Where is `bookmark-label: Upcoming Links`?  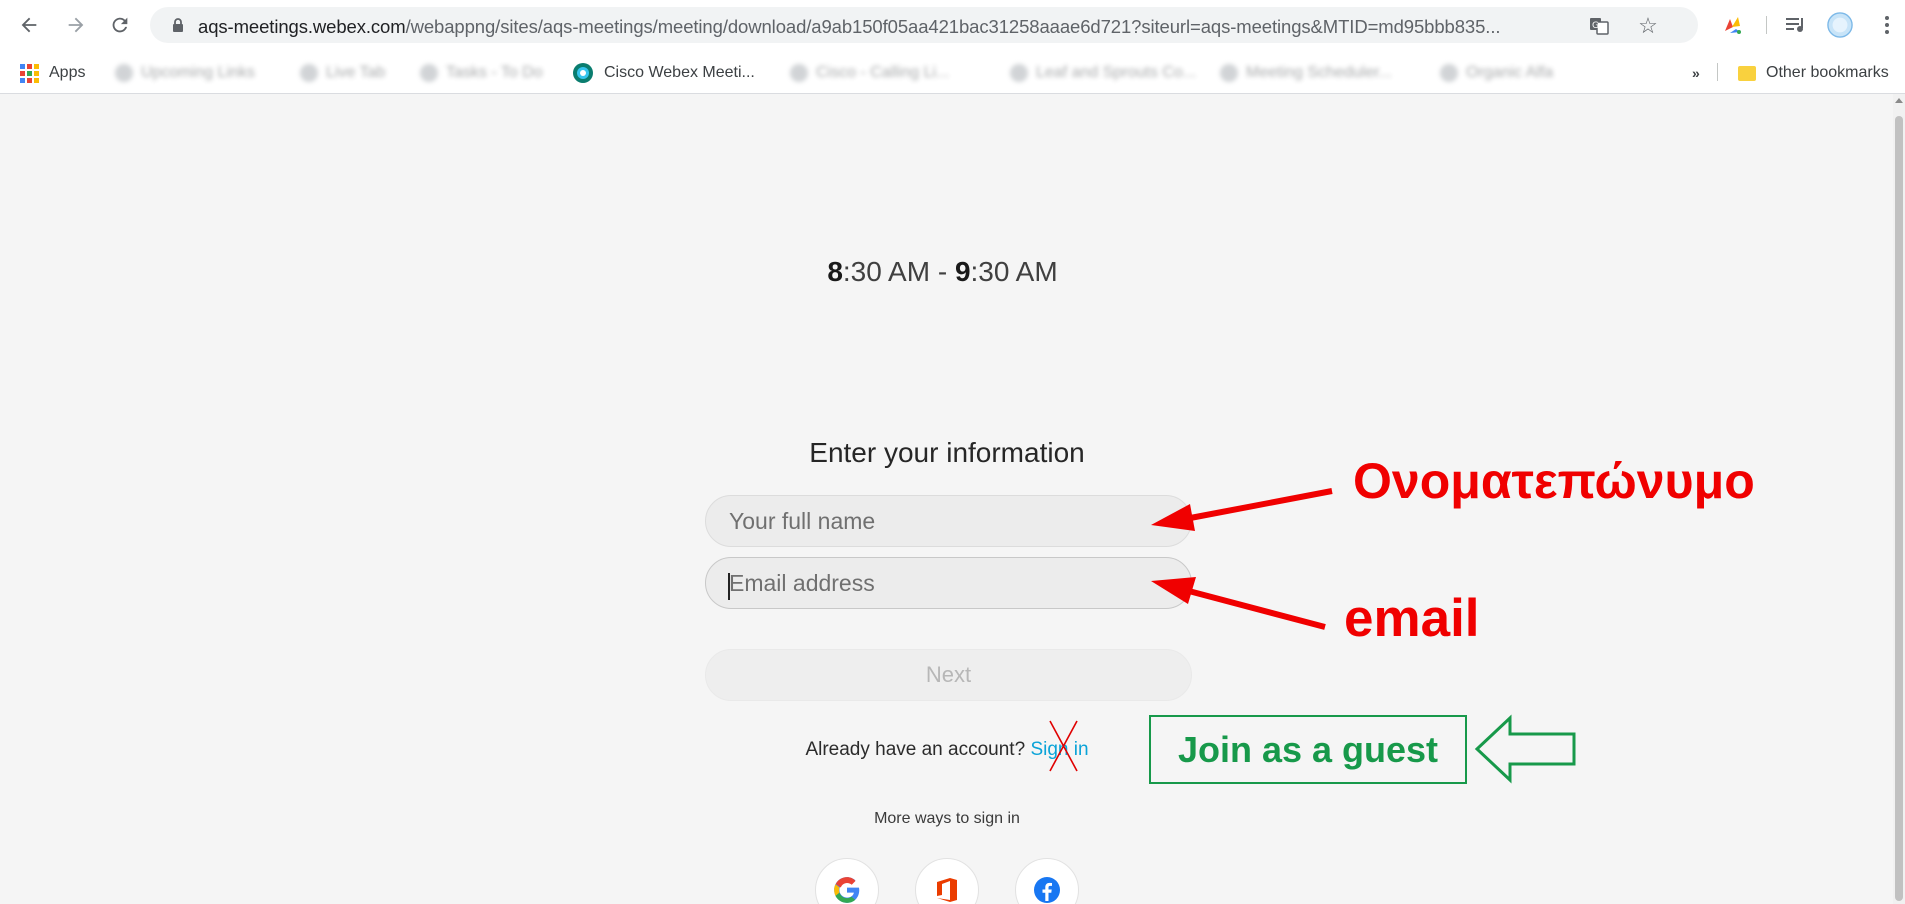 bookmark-label: Upcoming Links is located at coordinates (198, 72).